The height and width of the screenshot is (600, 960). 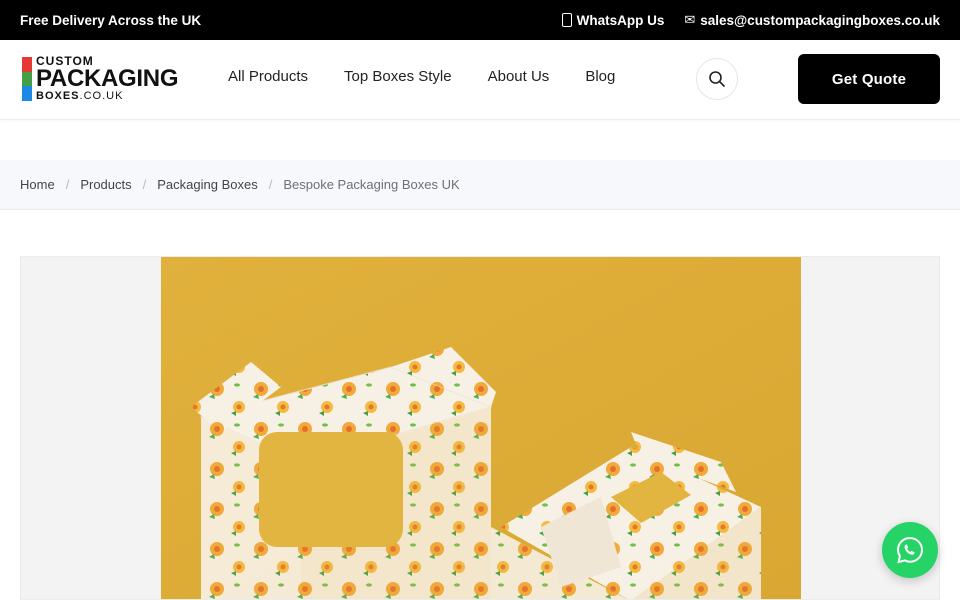 I want to click on box-left, so click(x=343, y=473).